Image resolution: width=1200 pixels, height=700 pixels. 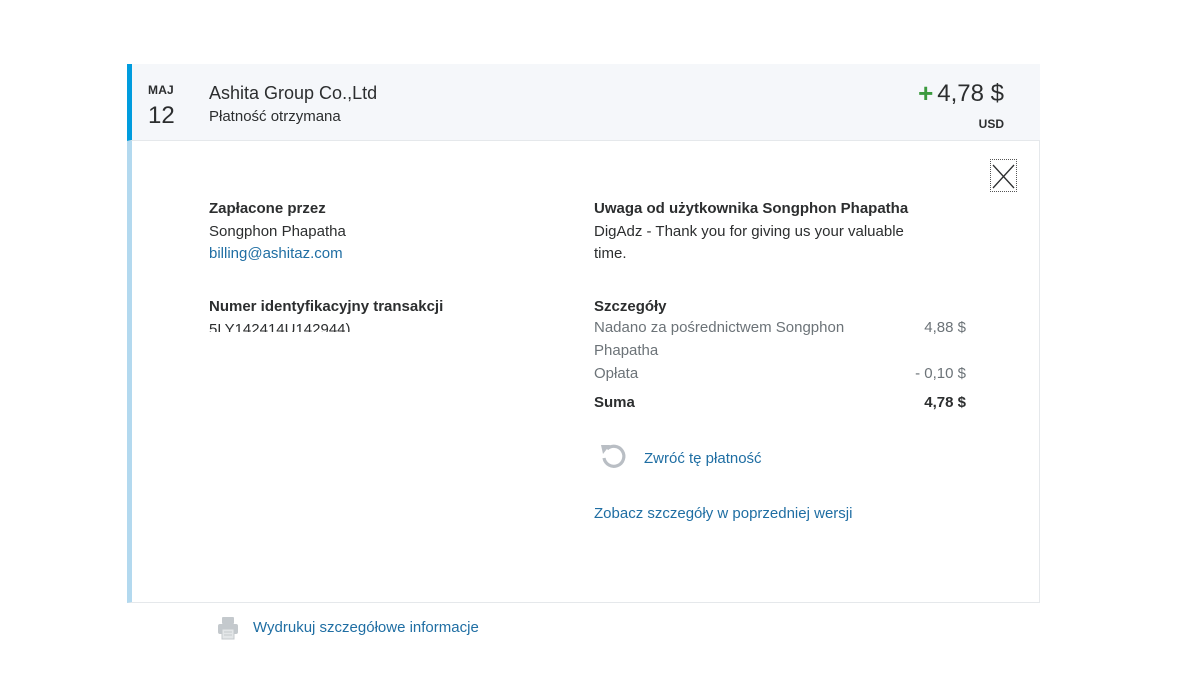 What do you see at coordinates (780, 402) in the screenshot?
I see `details-row-total: Suma 4,78 $` at bounding box center [780, 402].